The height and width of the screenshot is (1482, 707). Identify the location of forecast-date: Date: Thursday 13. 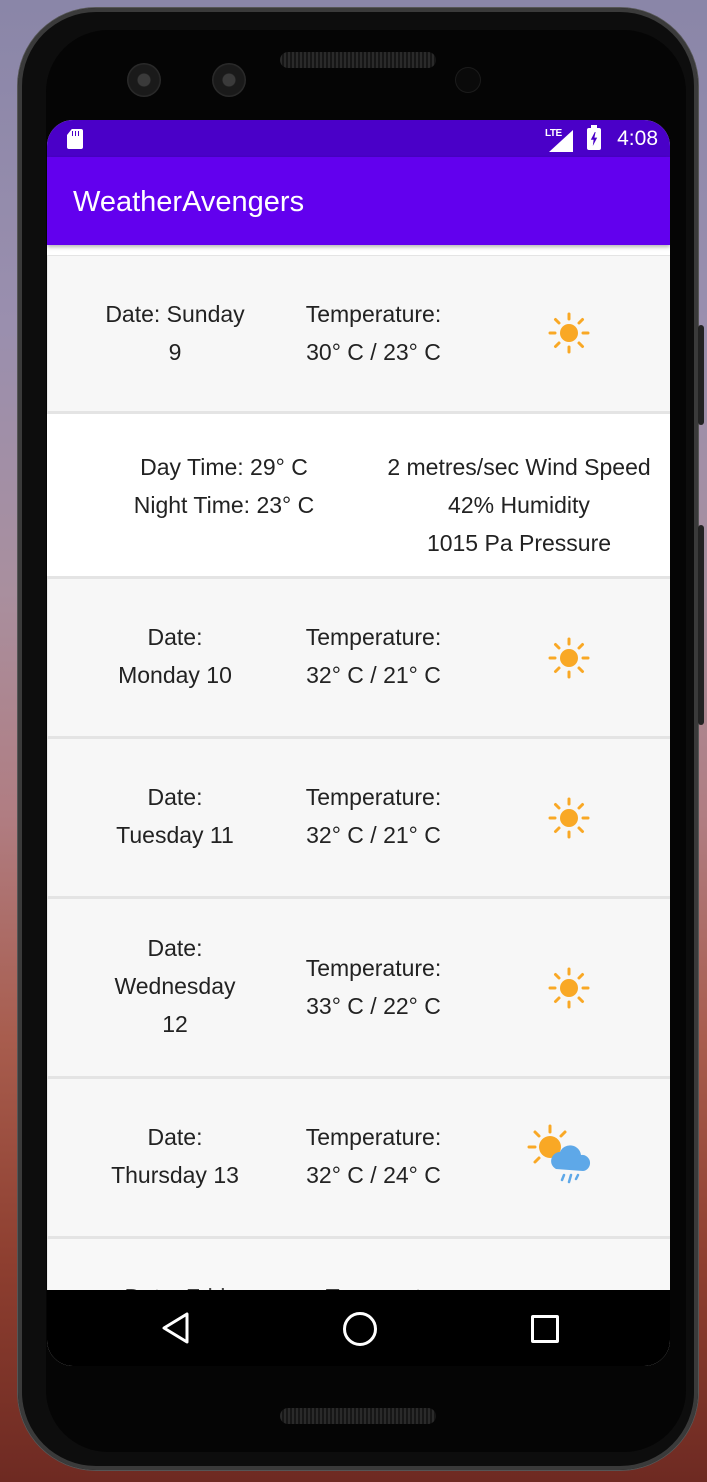
(175, 1156).